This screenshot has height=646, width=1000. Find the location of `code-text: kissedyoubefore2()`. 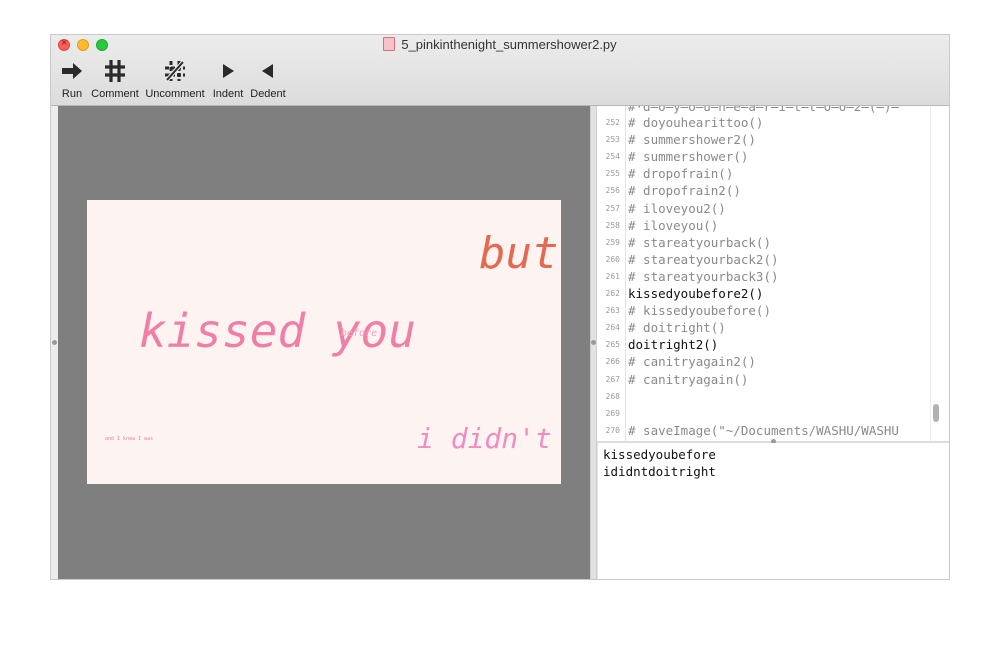

code-text: kissedyoubefore2() is located at coordinates (696, 293).